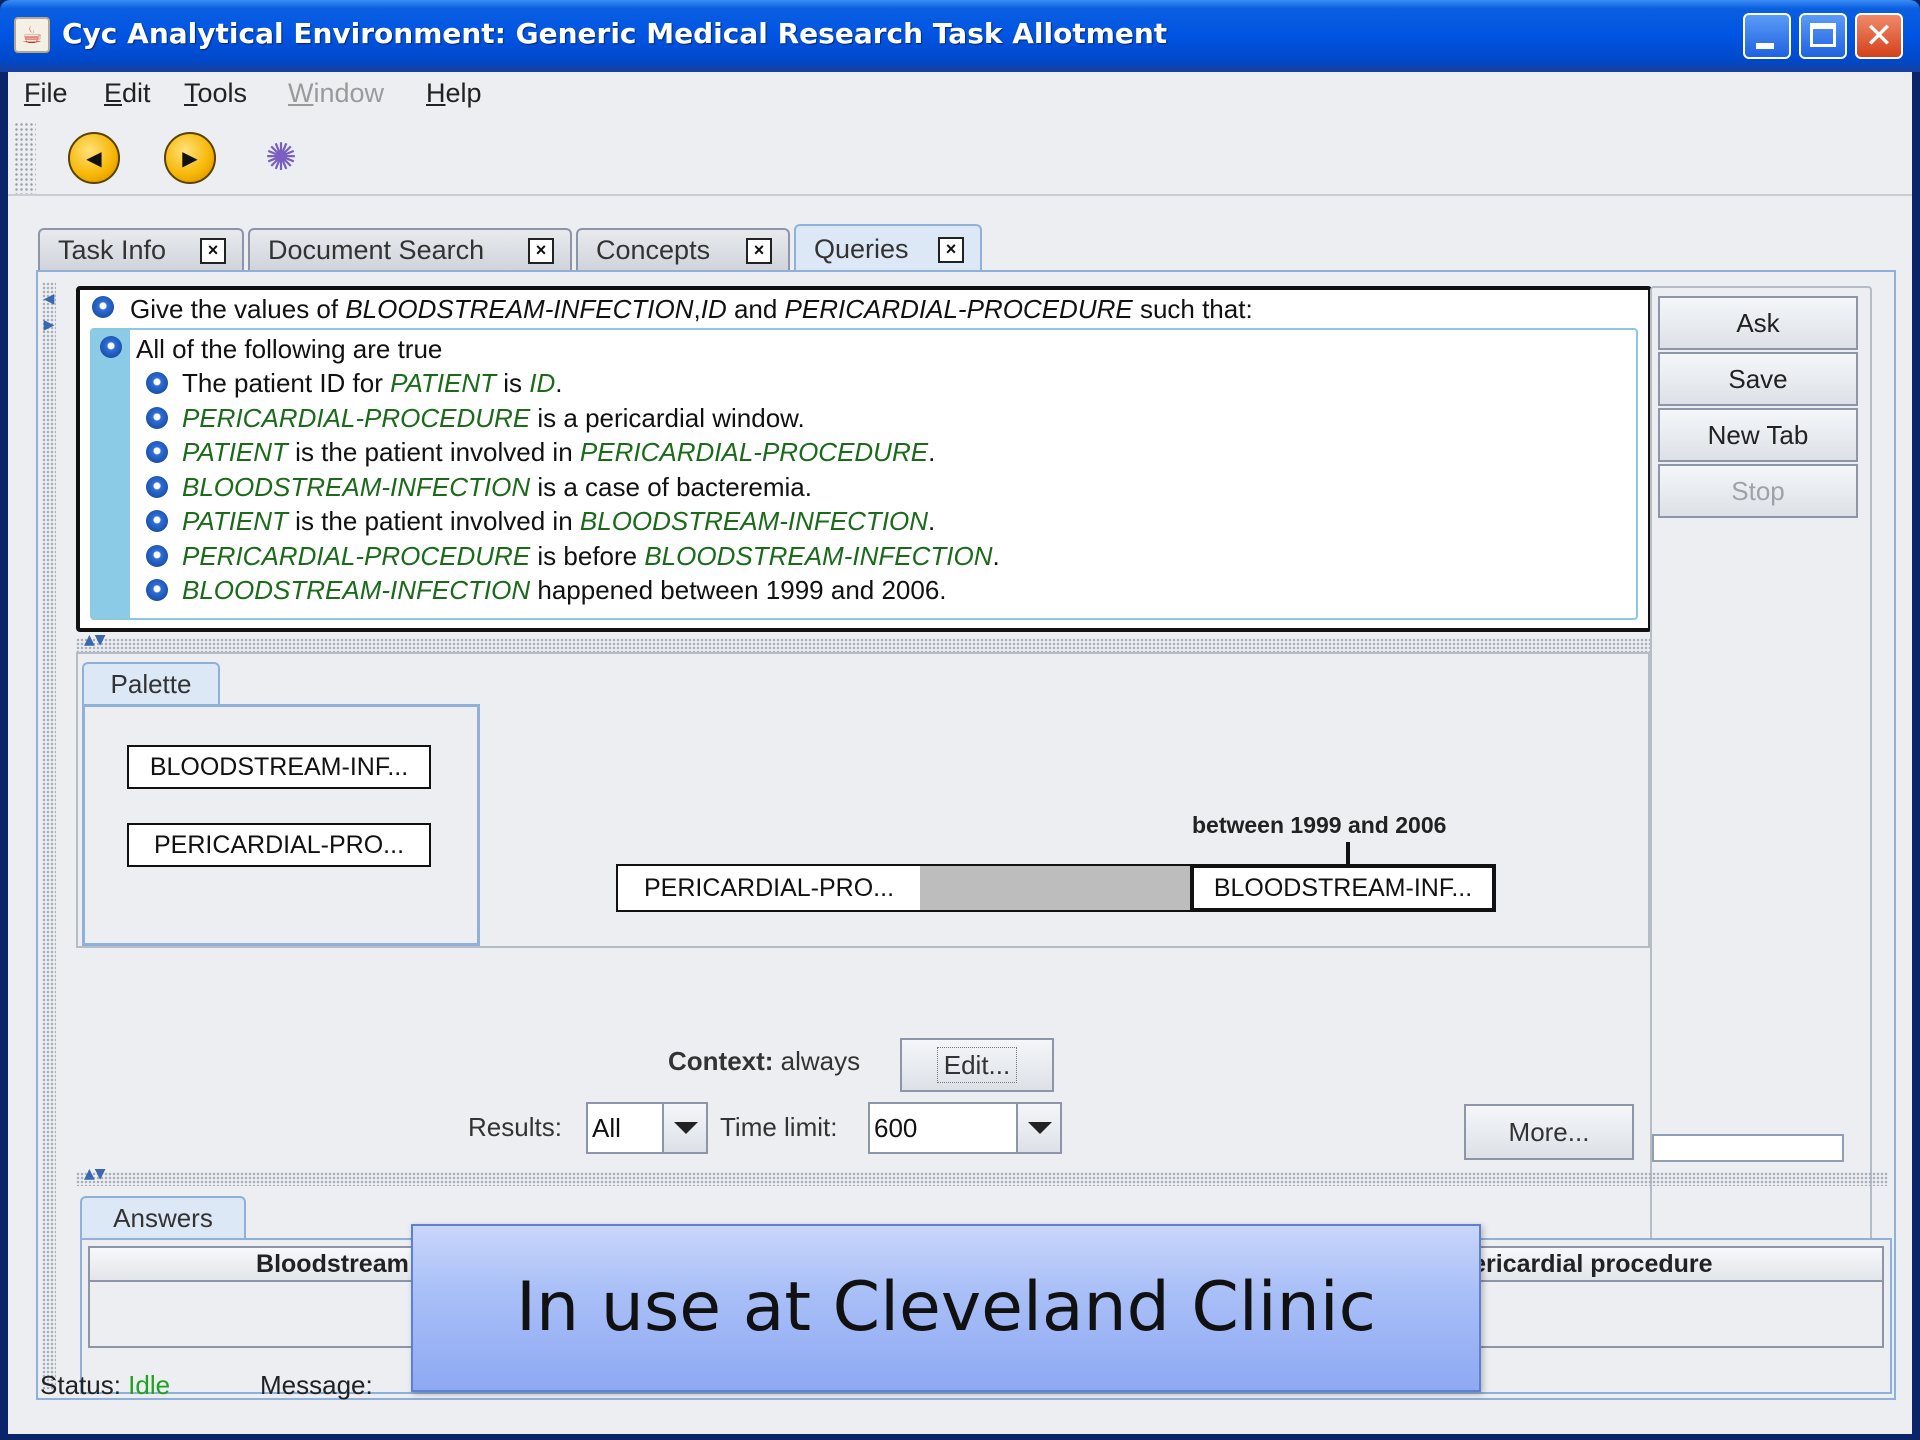 The image size is (1920, 1440). What do you see at coordinates (683, 250) in the screenshot?
I see `tab-concepts: Concepts ×` at bounding box center [683, 250].